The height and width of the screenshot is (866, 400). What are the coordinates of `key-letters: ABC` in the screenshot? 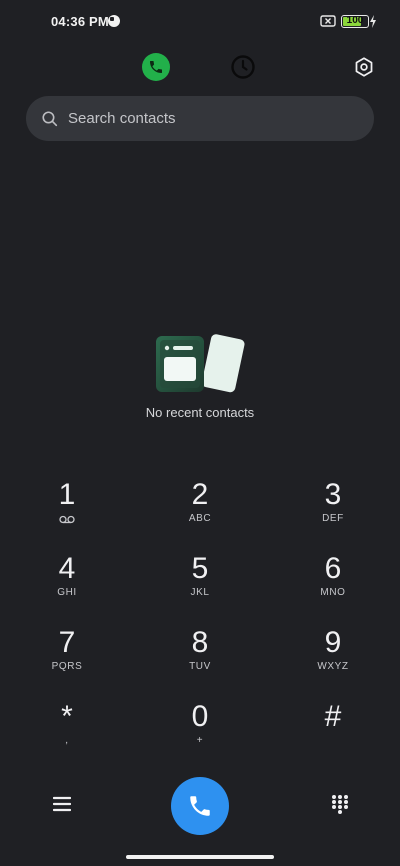 It's located at (200, 518).